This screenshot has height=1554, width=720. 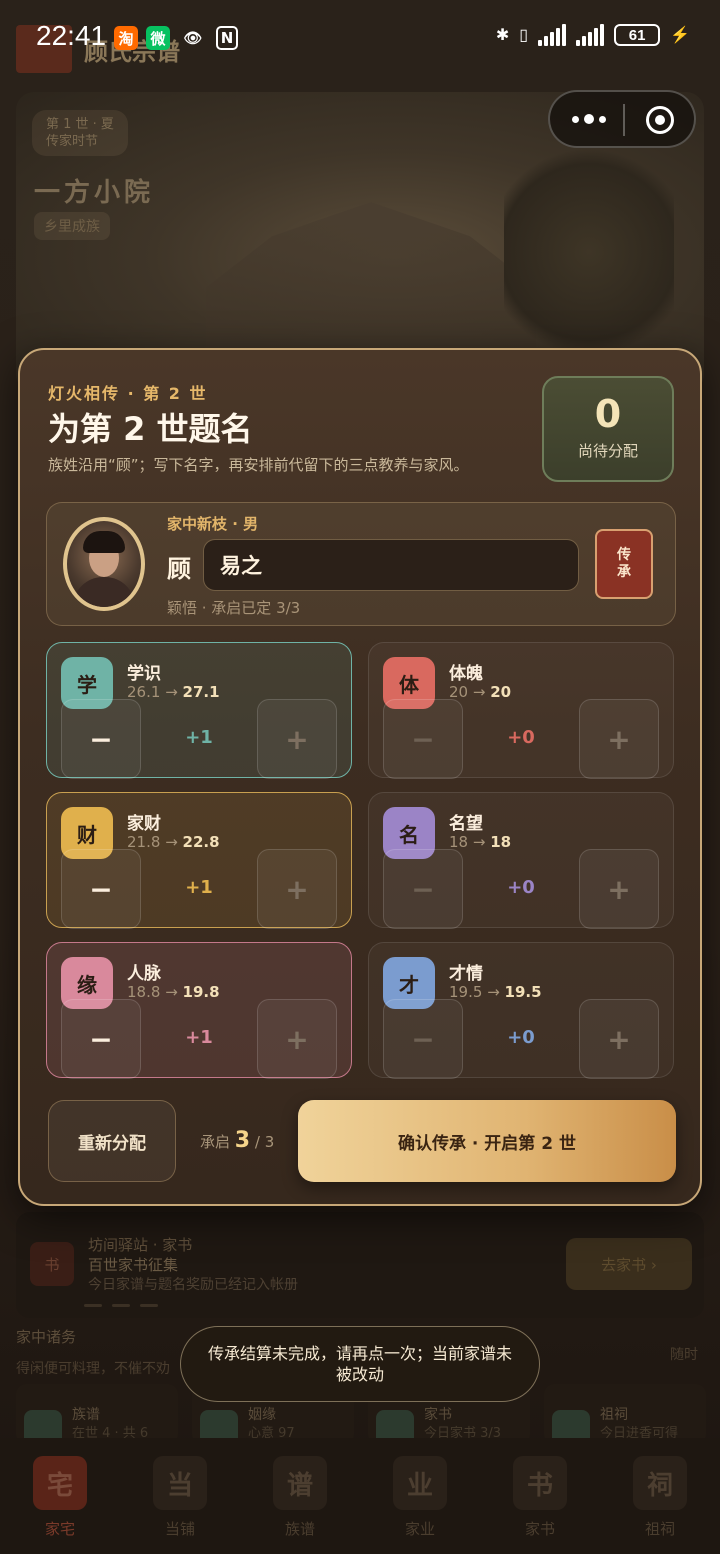 I want to click on increase-wealth-button: +, so click(x=297, y=889).